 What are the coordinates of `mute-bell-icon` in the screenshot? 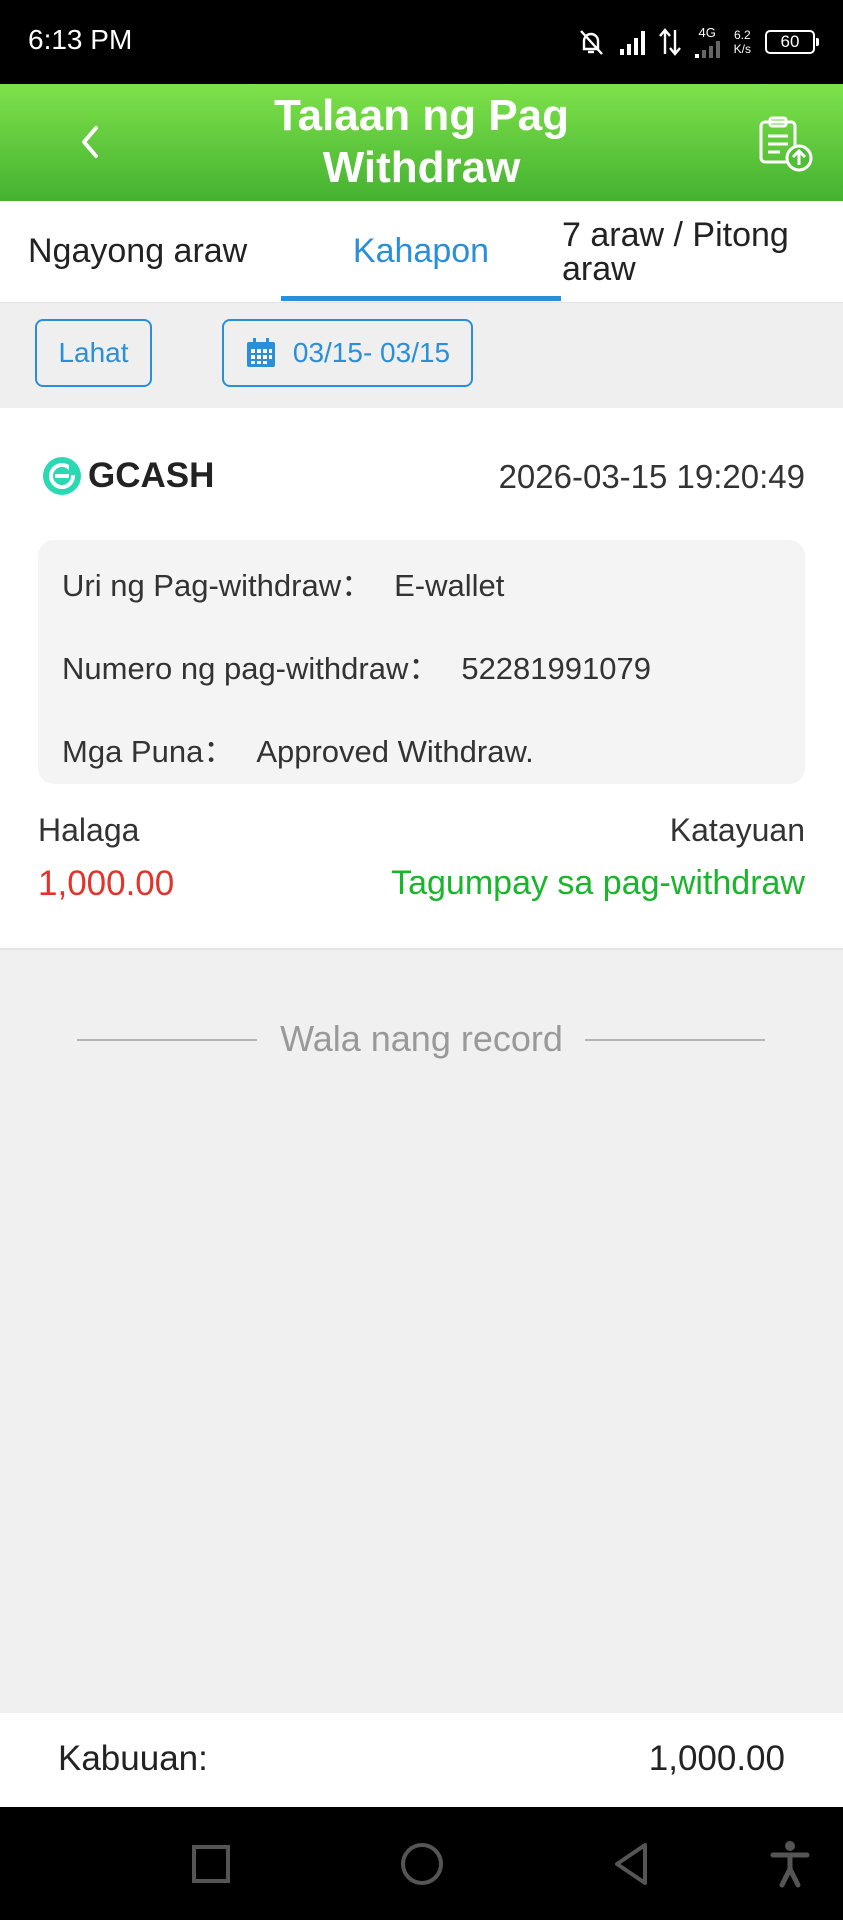 It's located at (591, 42).